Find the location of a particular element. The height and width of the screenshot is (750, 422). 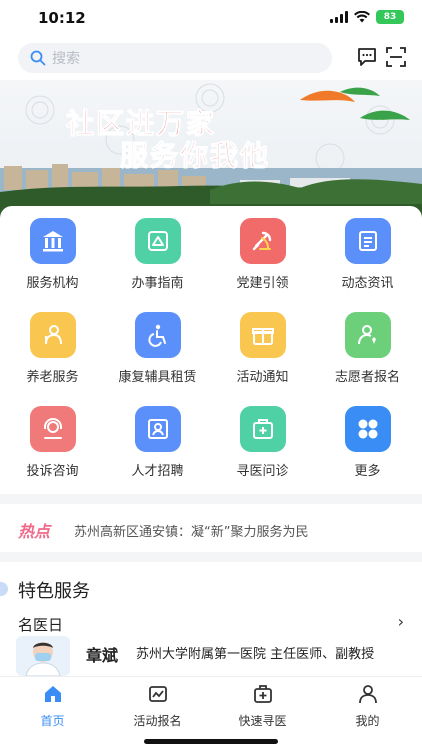

featured-section-title: 特色服务 is located at coordinates (54, 591).